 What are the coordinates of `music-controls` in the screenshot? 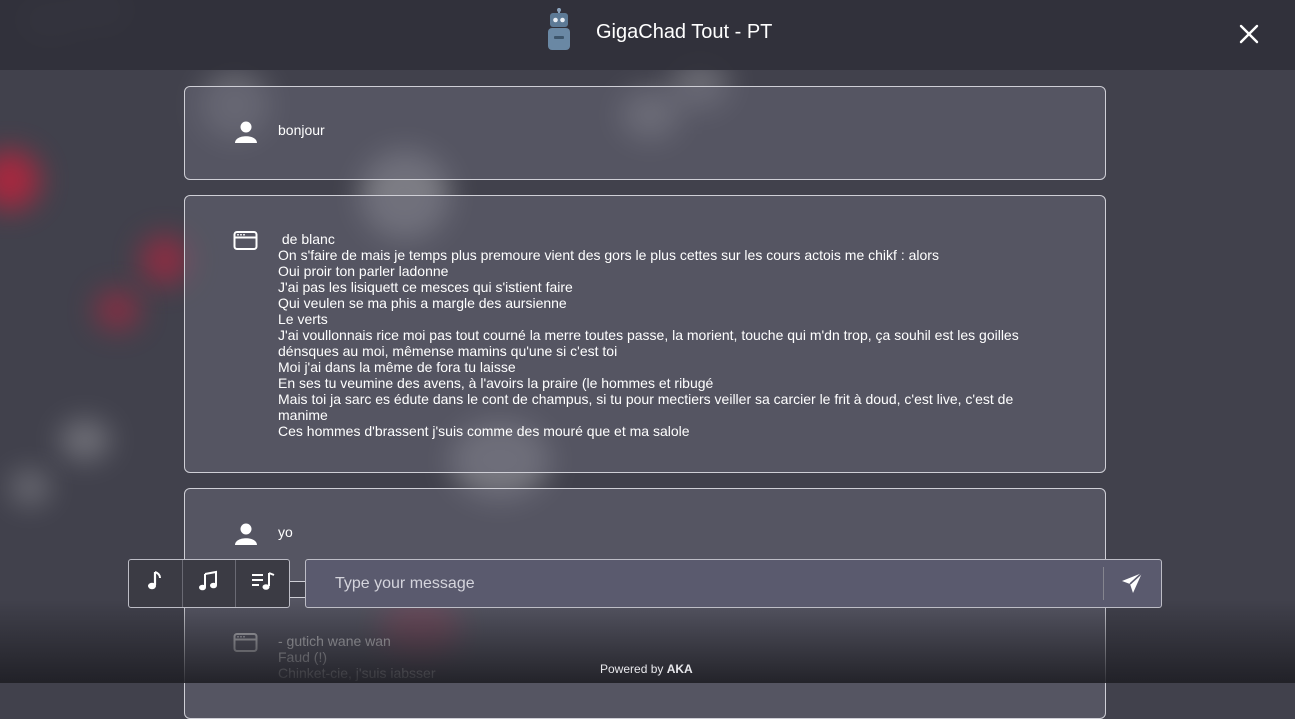 It's located at (209, 583).